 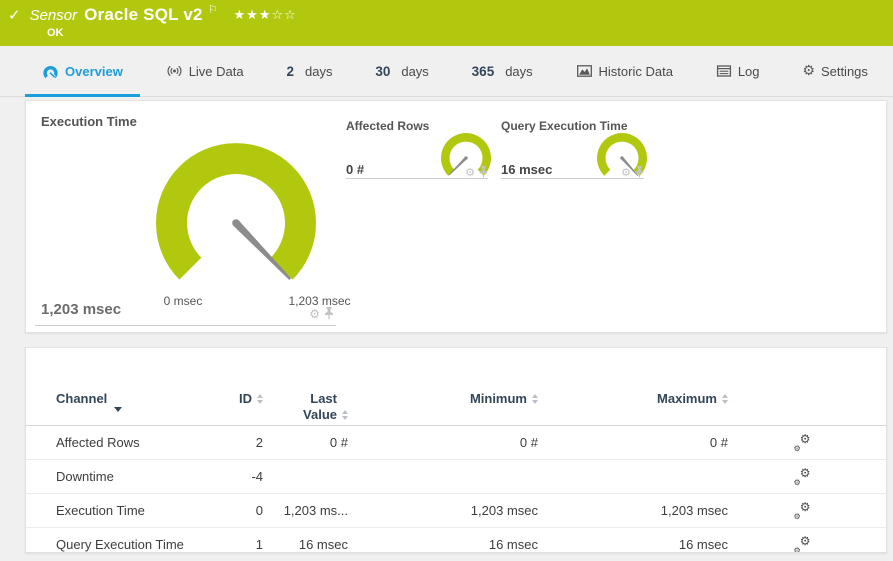 I want to click on column-header-label: ID, so click(x=245, y=398).